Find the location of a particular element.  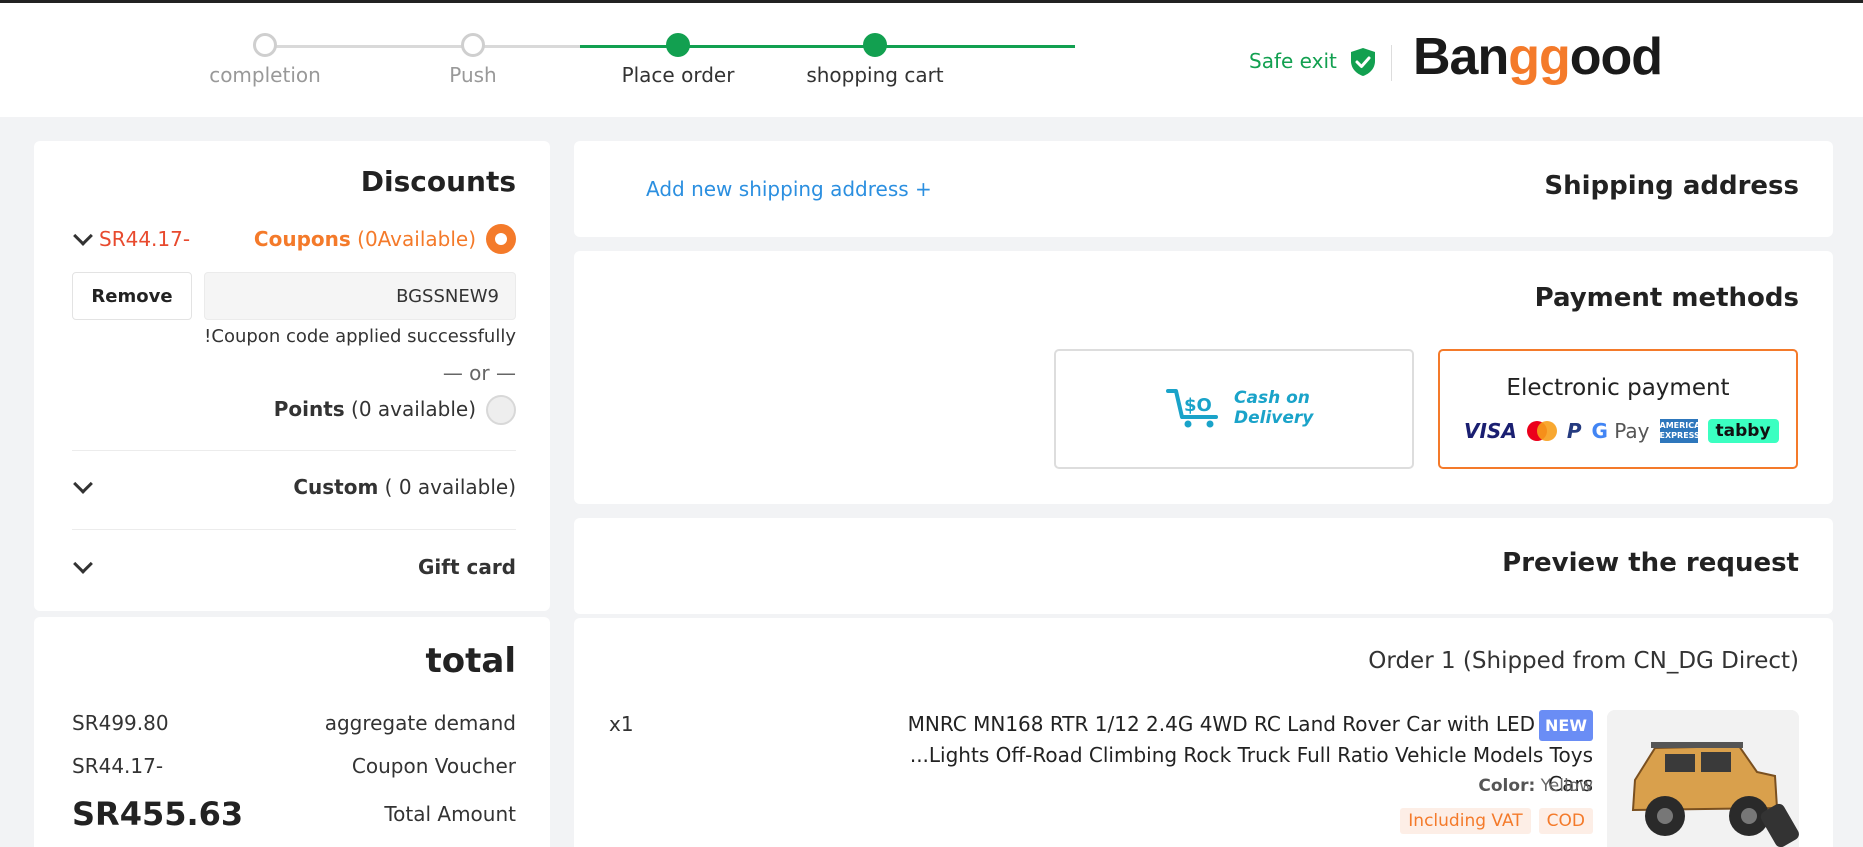

summary-row: SR499.80 aggregate demand is located at coordinates (294, 723).